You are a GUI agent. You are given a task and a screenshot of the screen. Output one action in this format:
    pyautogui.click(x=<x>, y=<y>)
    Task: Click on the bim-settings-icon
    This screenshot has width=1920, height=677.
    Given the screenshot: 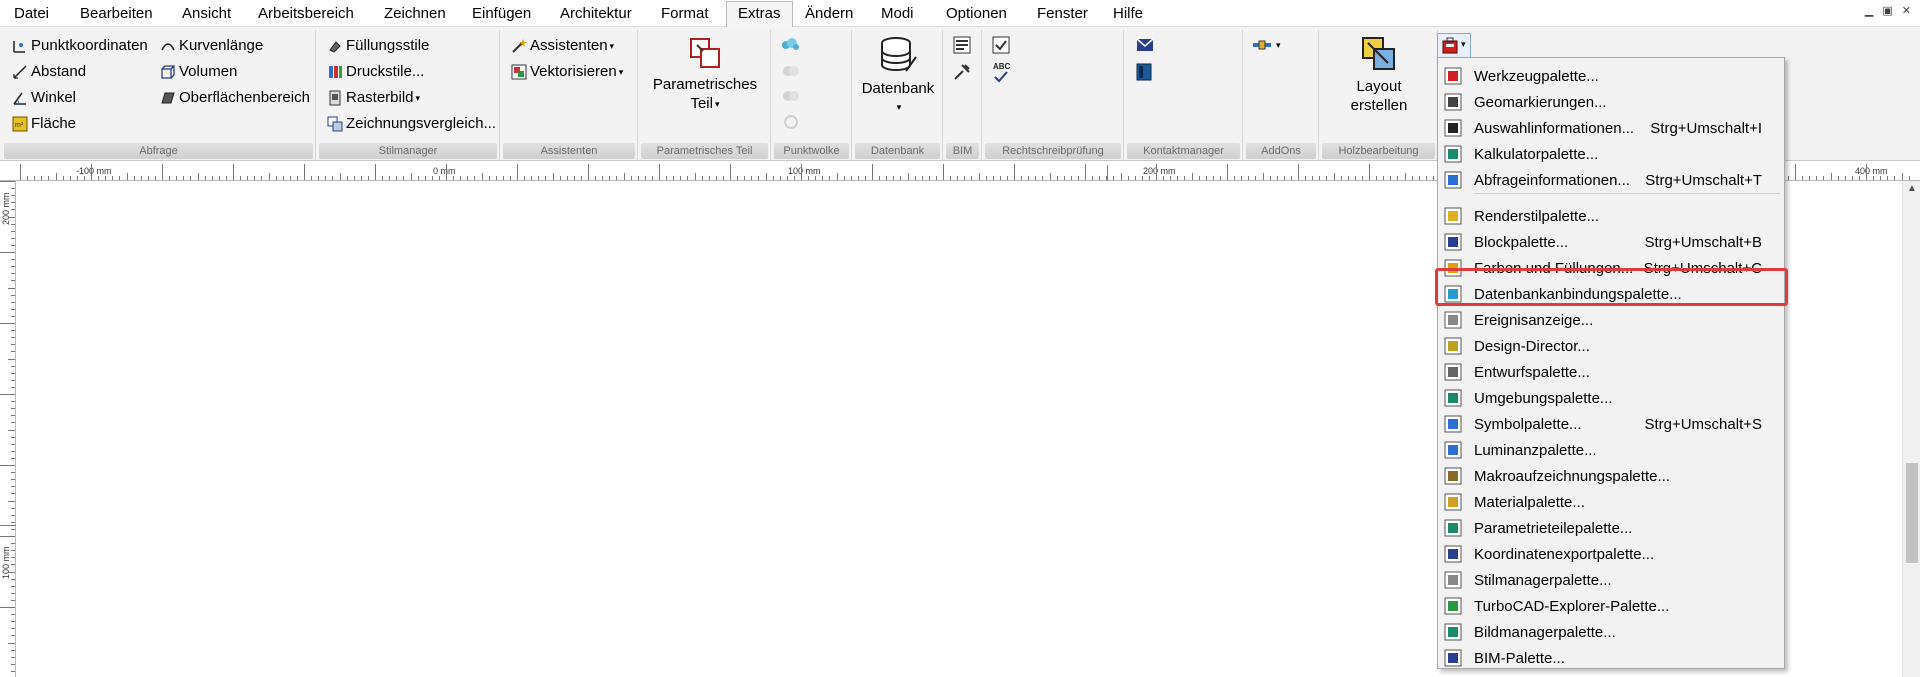 What is the action you would take?
    pyautogui.click(x=962, y=45)
    